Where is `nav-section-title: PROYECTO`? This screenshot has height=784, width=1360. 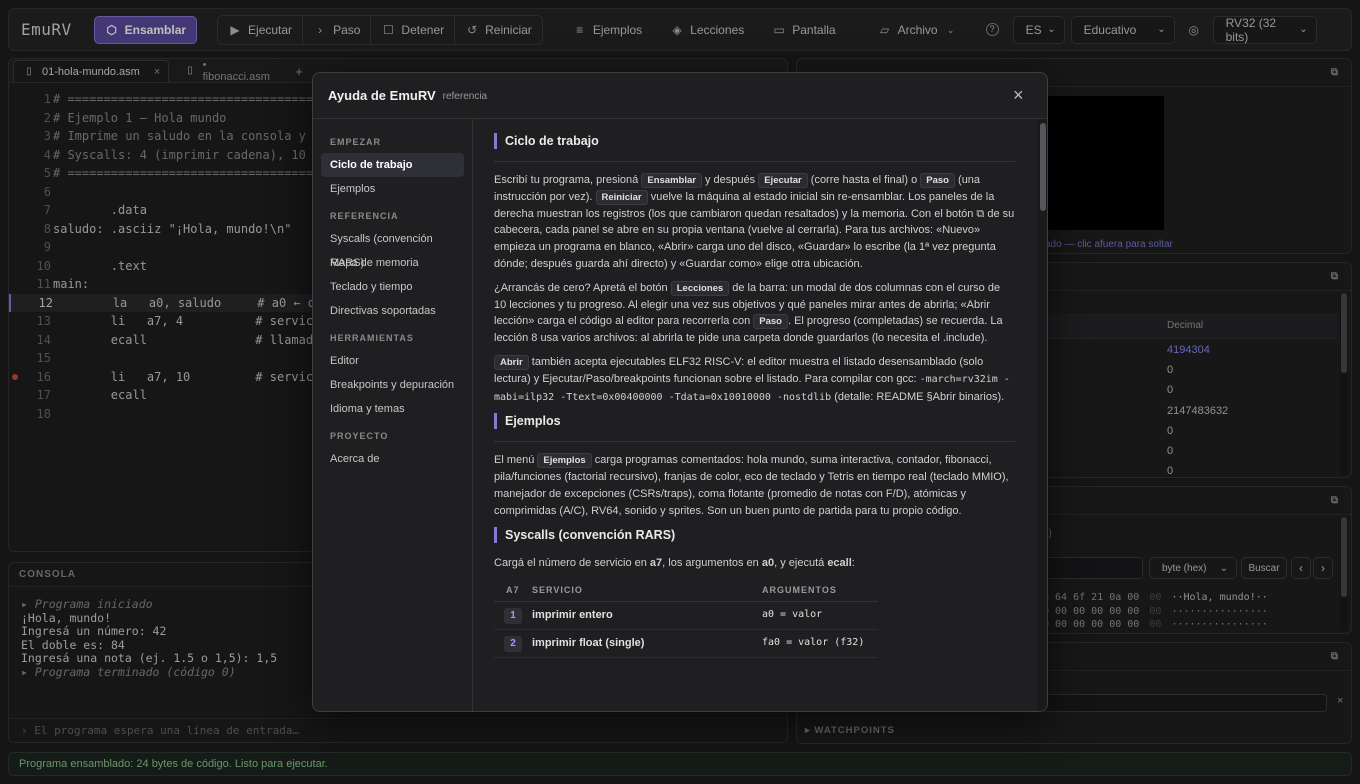 nav-section-title: PROYECTO is located at coordinates (359, 436).